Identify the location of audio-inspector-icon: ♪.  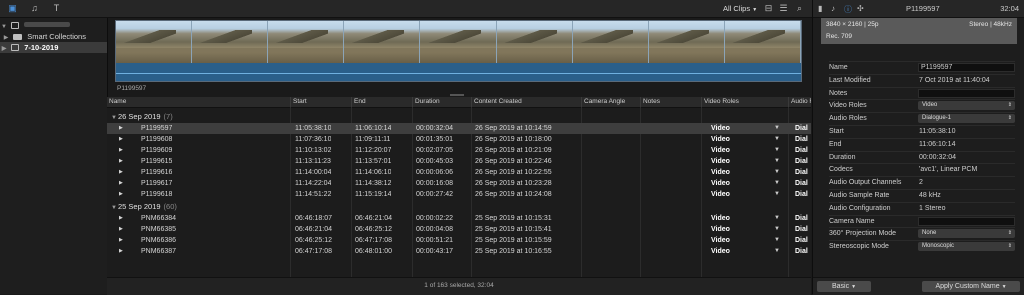
(833, 8).